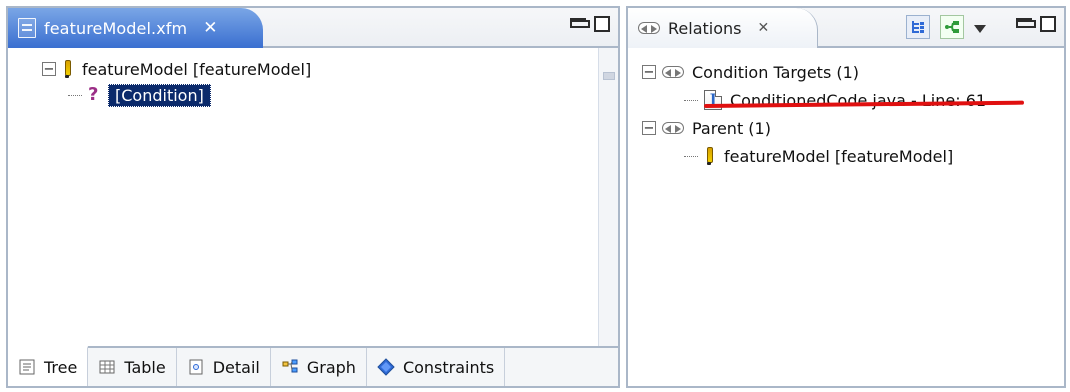 The image size is (1070, 392). Describe the element at coordinates (386, 367) in the screenshot. I see `constraints-tab-icon` at that location.